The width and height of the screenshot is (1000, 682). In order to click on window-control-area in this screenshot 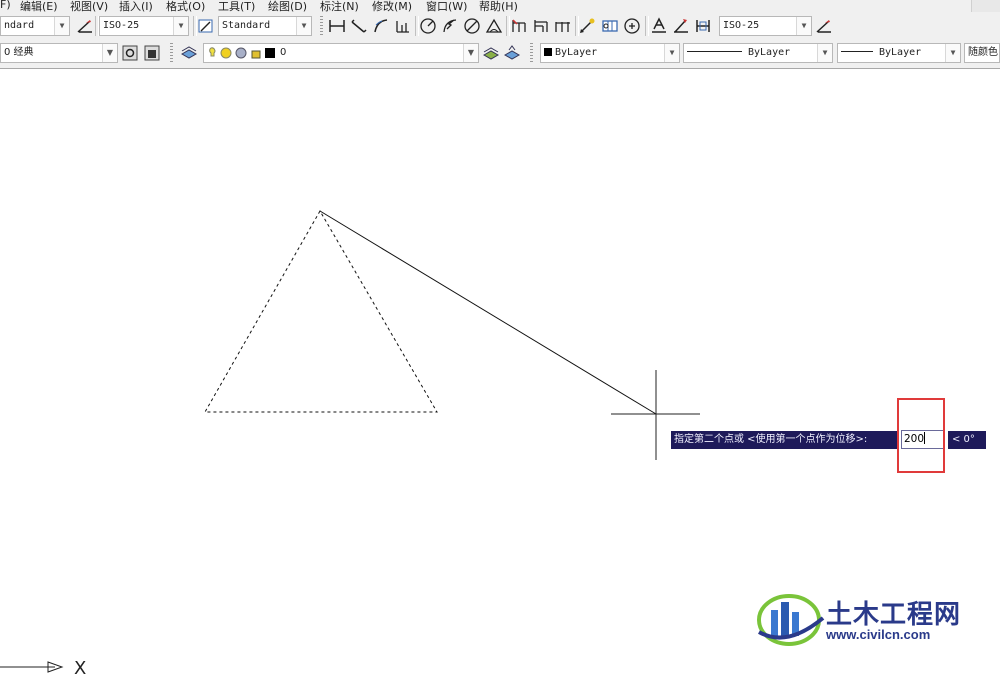, I will do `click(985, 6)`.